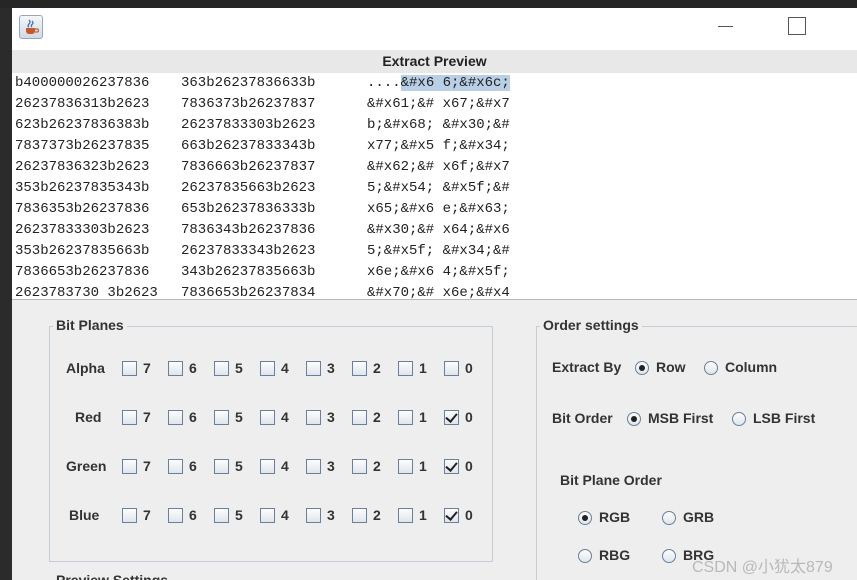 The image size is (857, 580). Describe the element at coordinates (239, 515) in the screenshot. I see `blue-bit-5-label: 5` at that location.